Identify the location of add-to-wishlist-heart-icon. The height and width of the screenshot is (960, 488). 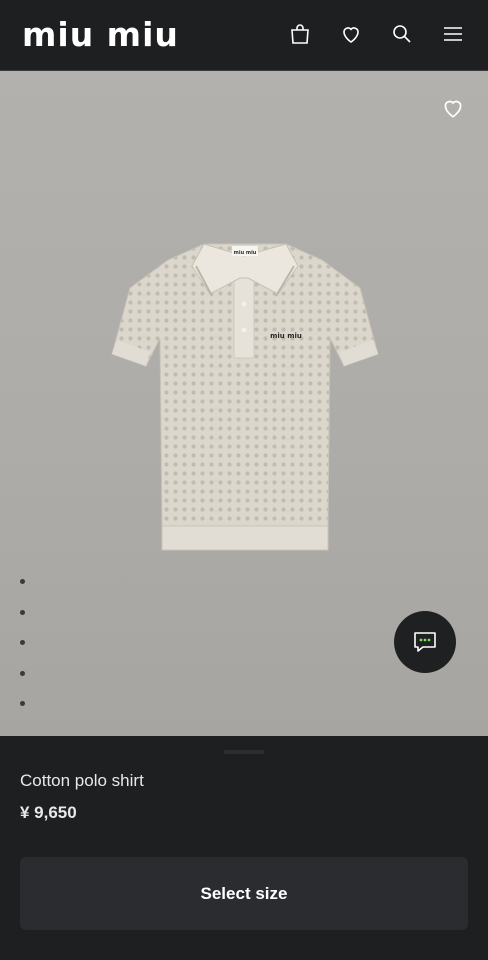
(453, 108).